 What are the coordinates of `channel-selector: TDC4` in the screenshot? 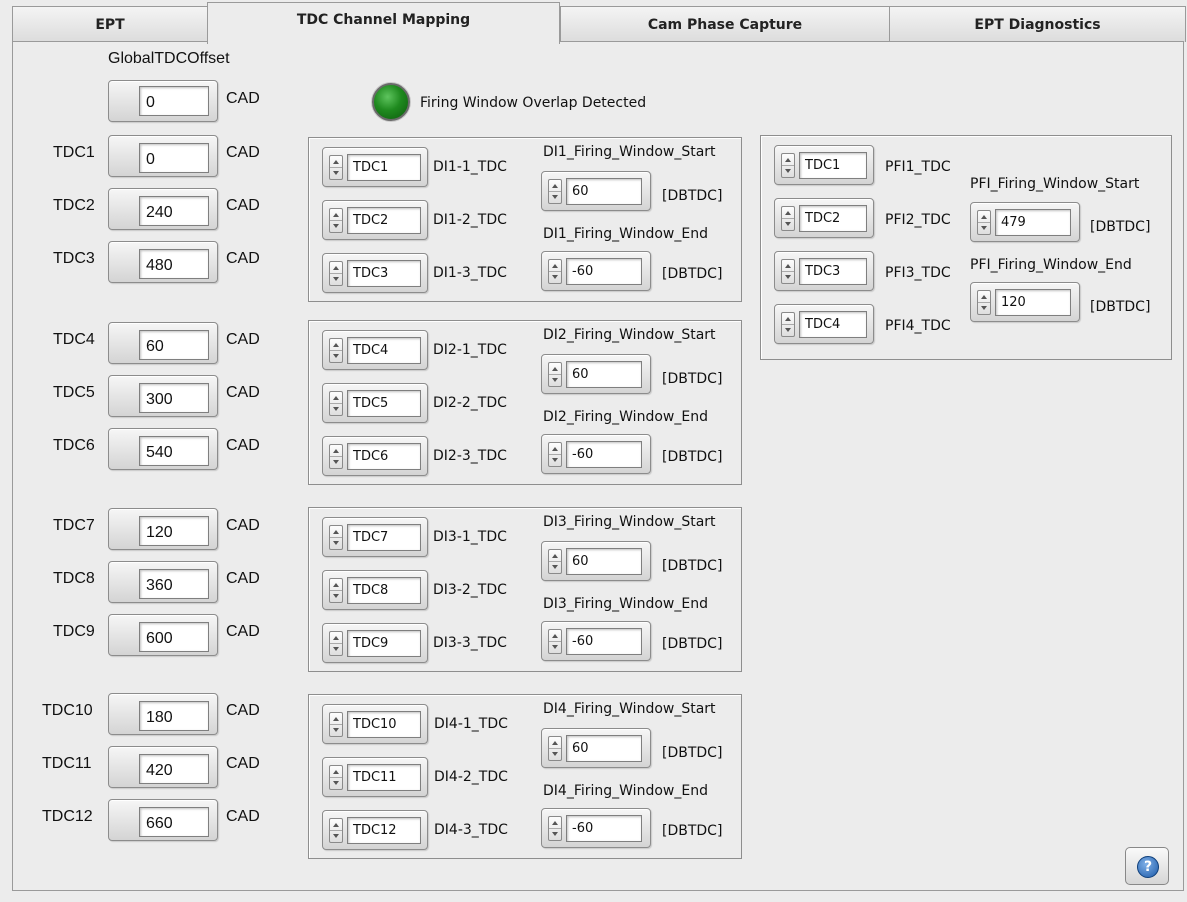 It's located at (375, 350).